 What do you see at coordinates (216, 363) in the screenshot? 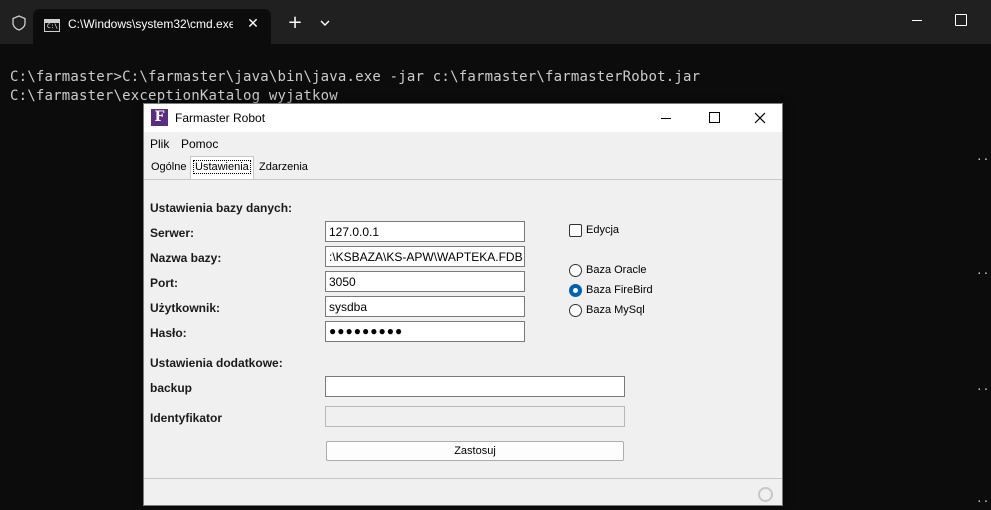
I see `extra-settings-heading: Ustawienia dodatkowe:` at bounding box center [216, 363].